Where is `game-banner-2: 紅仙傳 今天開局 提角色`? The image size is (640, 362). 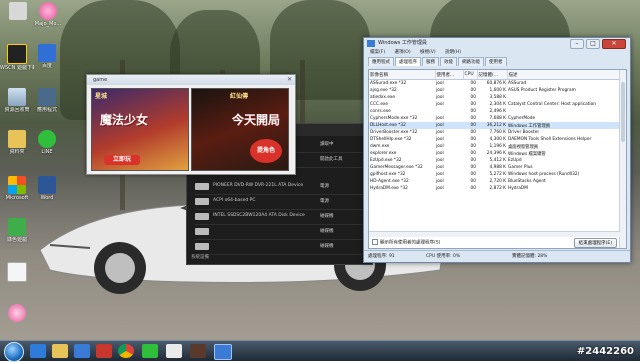 game-banner-2: 紅仙傳 今天開局 提角色 is located at coordinates (240, 129).